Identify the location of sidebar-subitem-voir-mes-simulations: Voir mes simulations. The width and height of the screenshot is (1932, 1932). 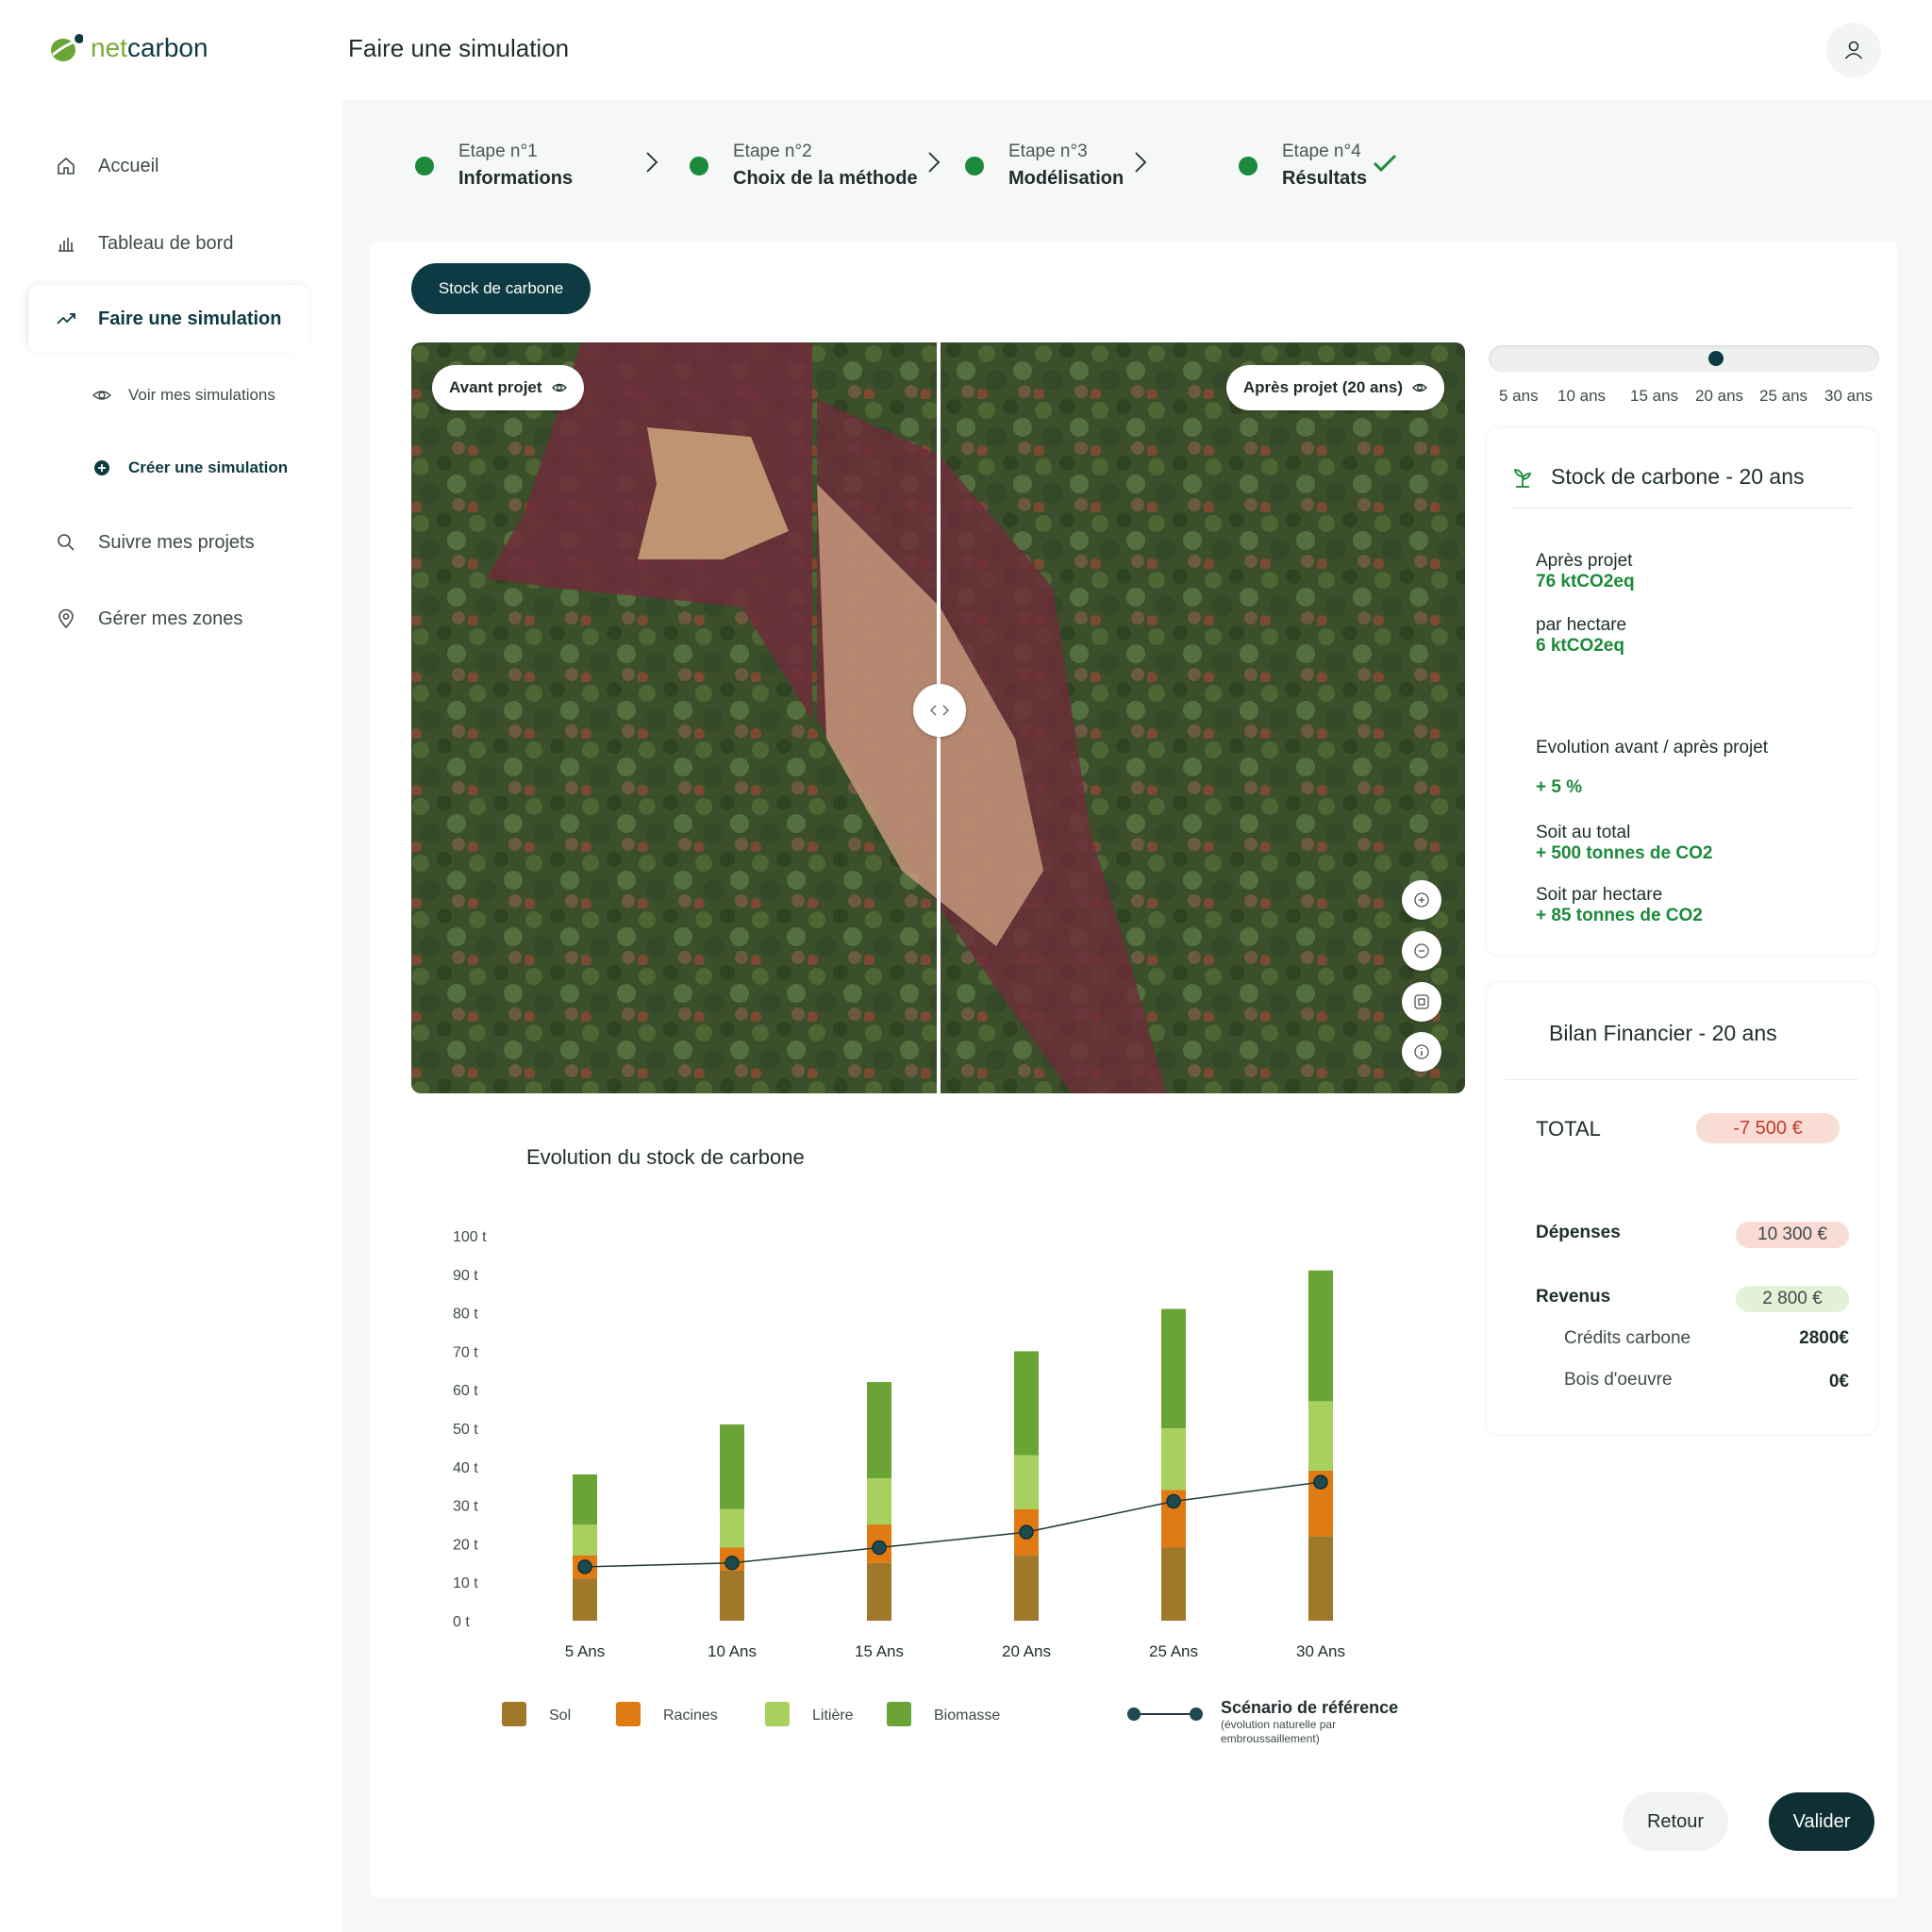
(183, 396).